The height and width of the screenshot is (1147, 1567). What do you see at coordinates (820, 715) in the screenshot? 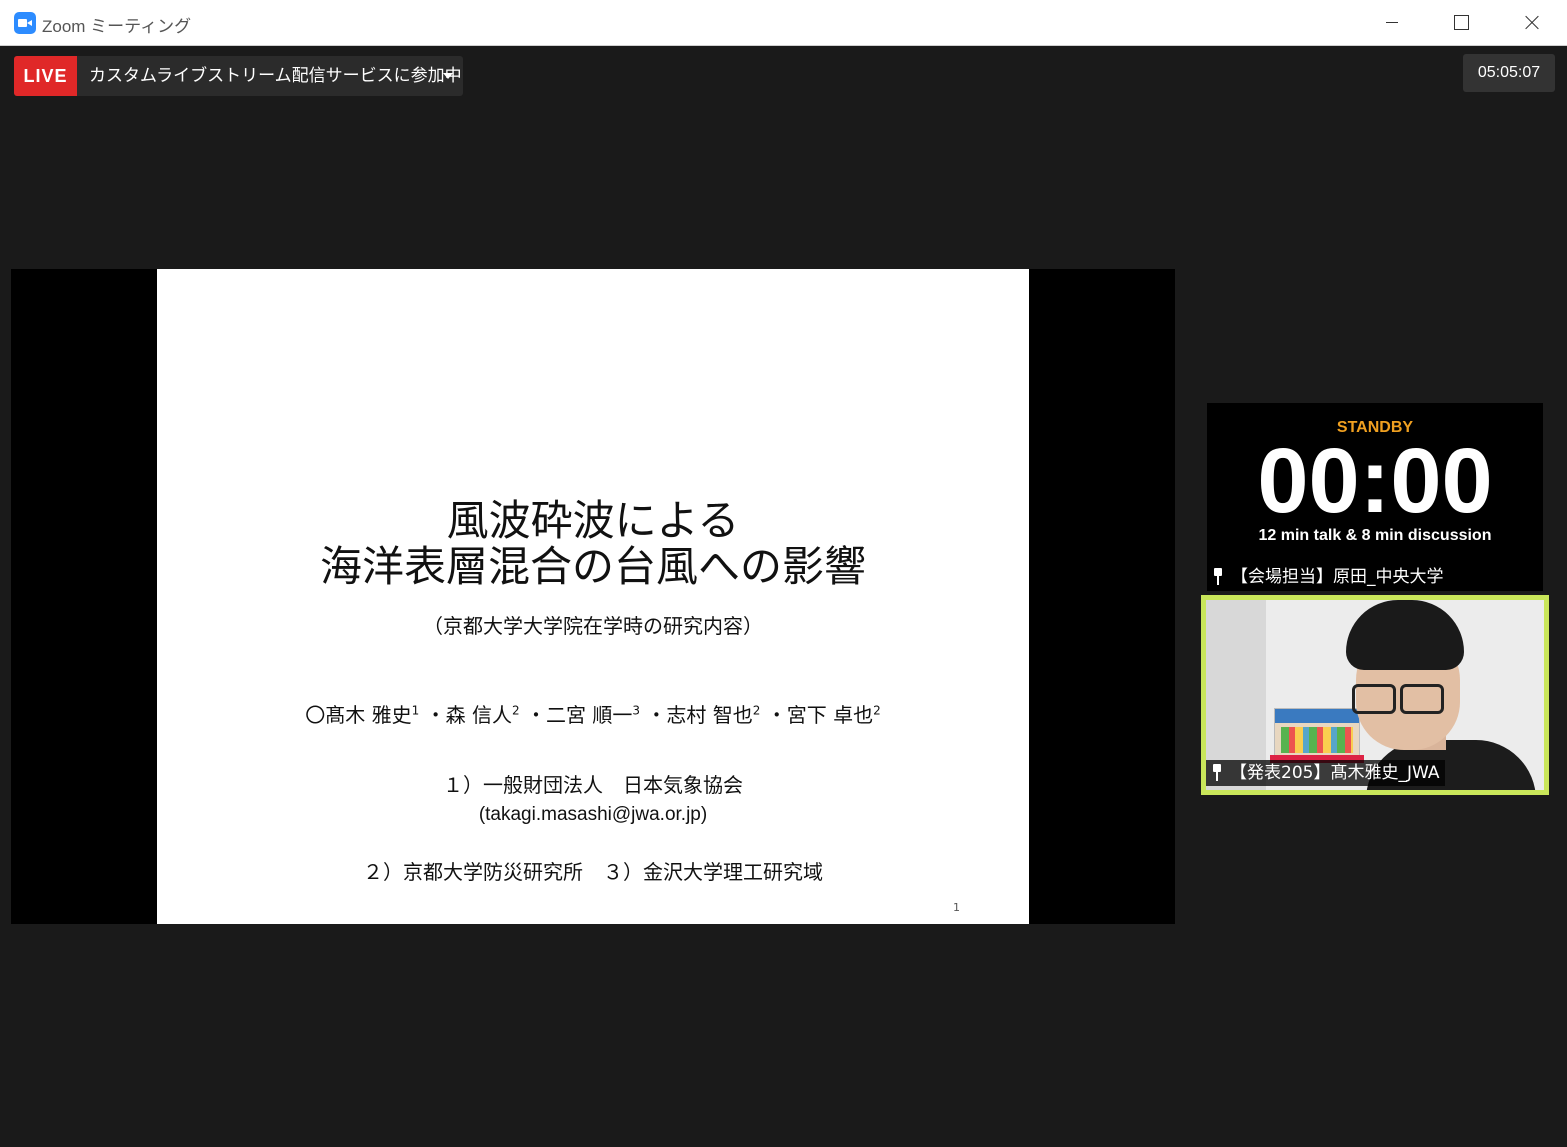
I see `author-name: ・宮下 卓也` at bounding box center [820, 715].